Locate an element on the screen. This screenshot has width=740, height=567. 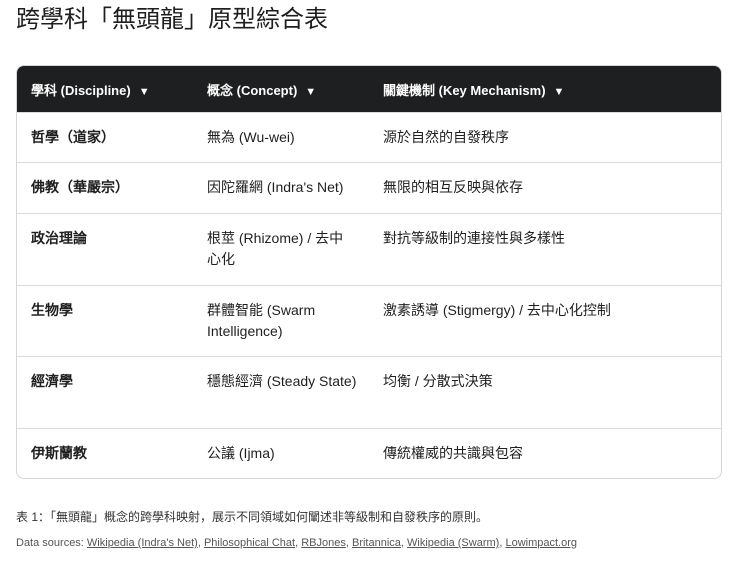
header-label: 關鍵機制 (Key Mechanism) is located at coordinates (464, 90).